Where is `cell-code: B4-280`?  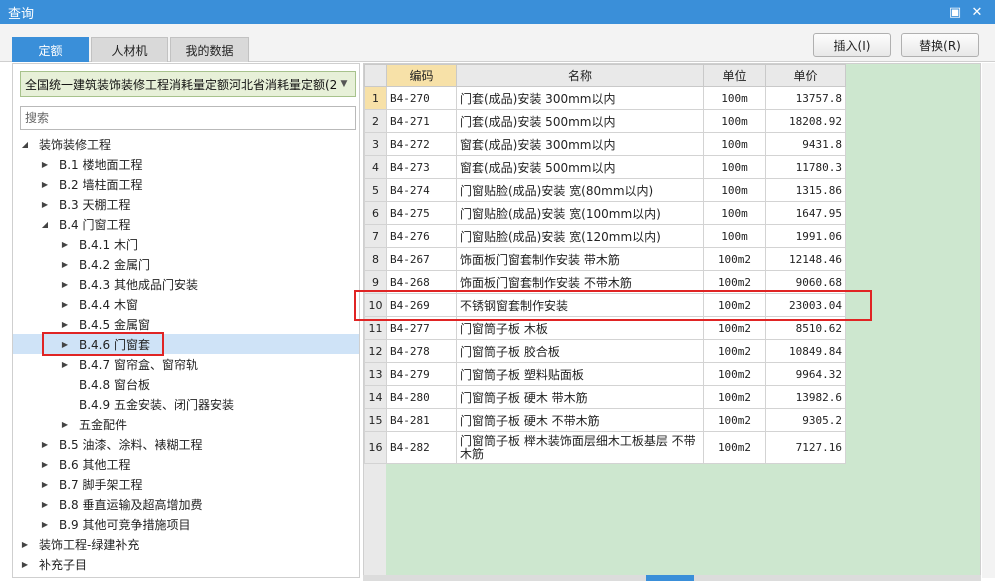 cell-code: B4-280 is located at coordinates (421, 397).